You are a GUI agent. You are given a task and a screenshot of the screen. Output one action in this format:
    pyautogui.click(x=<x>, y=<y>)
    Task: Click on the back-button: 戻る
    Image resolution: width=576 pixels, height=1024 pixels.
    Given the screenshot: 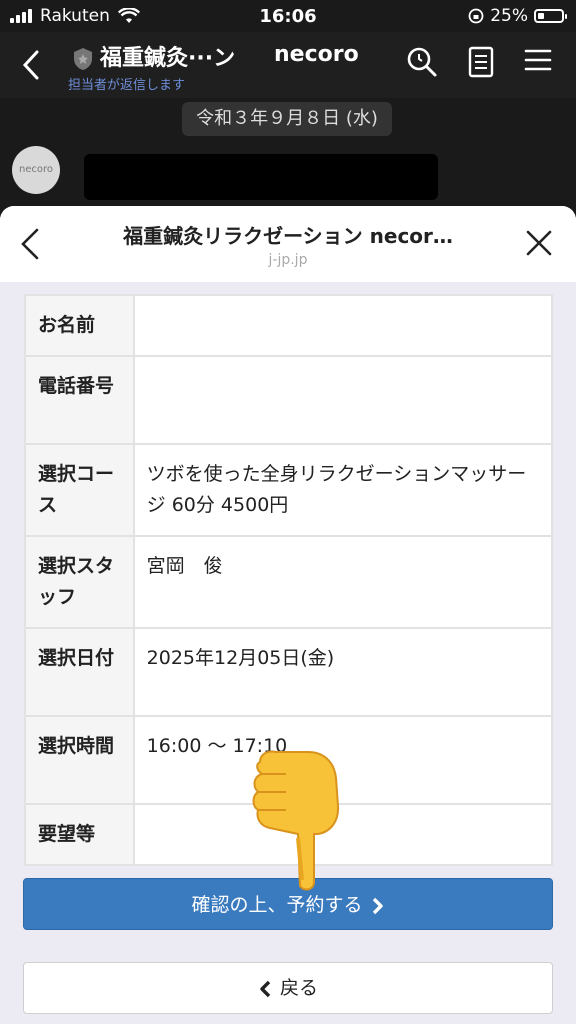 What is the action you would take?
    pyautogui.click(x=288, y=988)
    